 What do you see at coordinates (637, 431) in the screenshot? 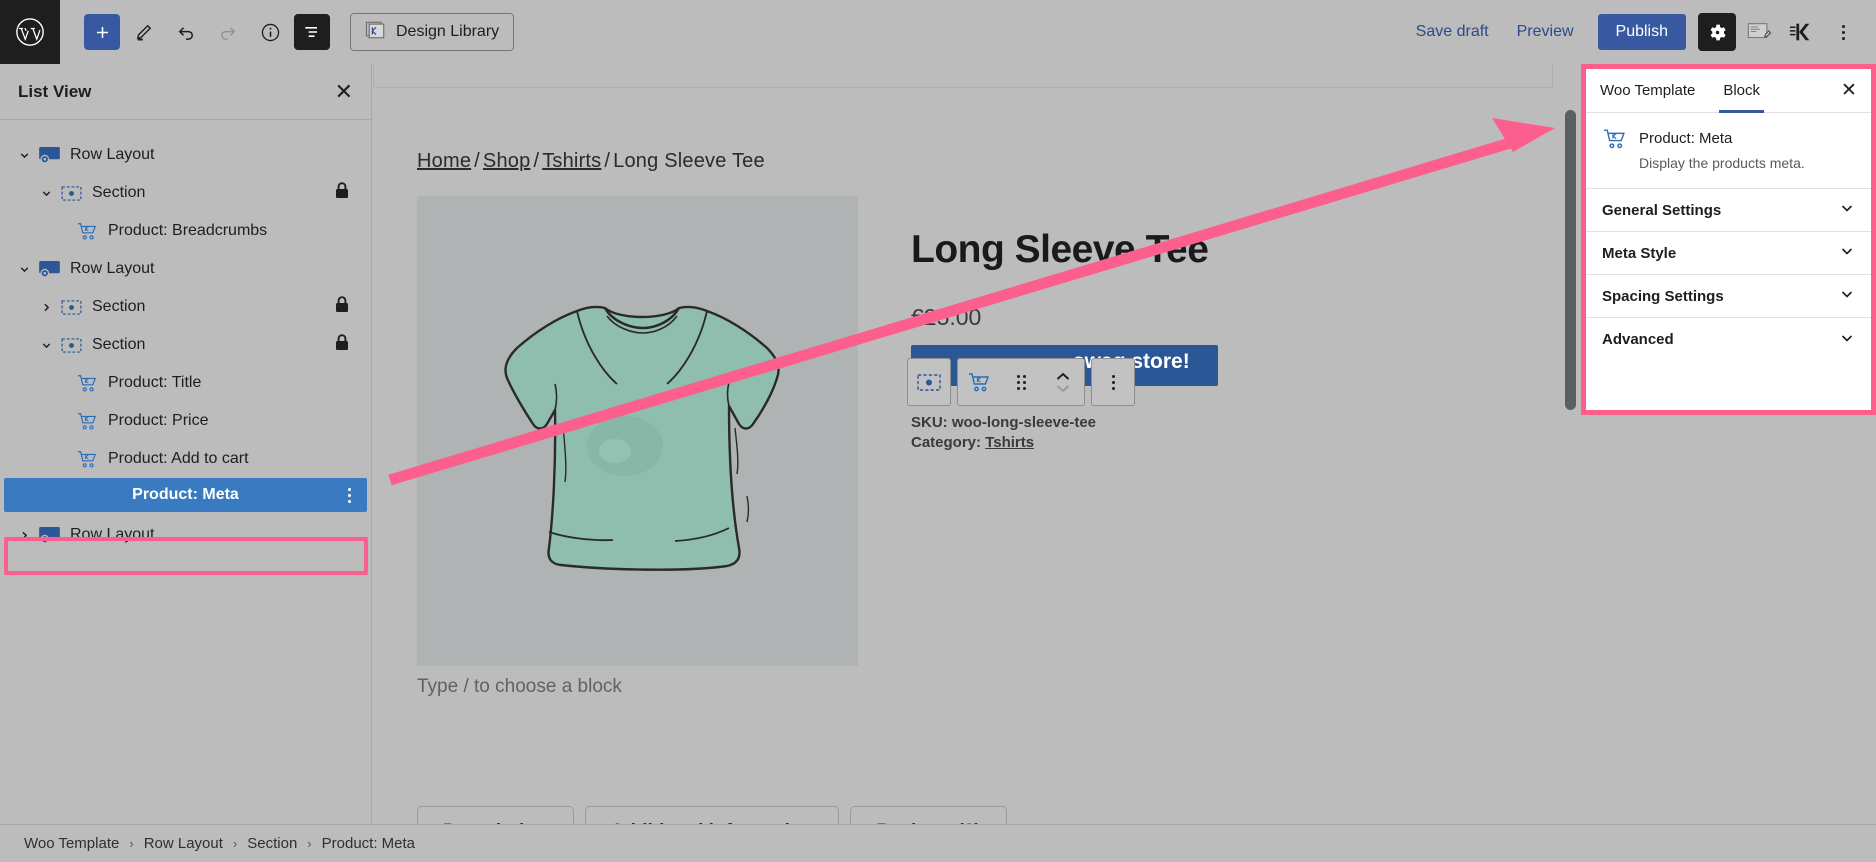
I see `product-image` at bounding box center [637, 431].